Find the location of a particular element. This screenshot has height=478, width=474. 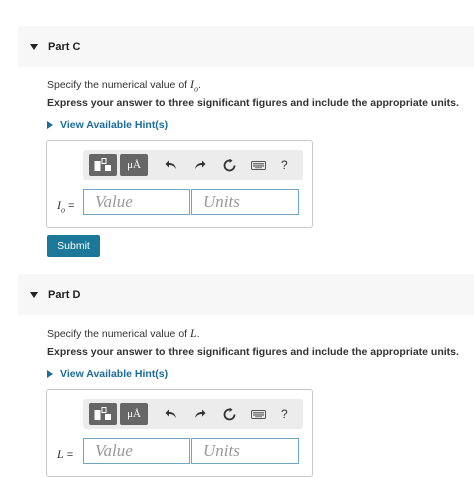

part-d-value-input: Value is located at coordinates (136, 451).